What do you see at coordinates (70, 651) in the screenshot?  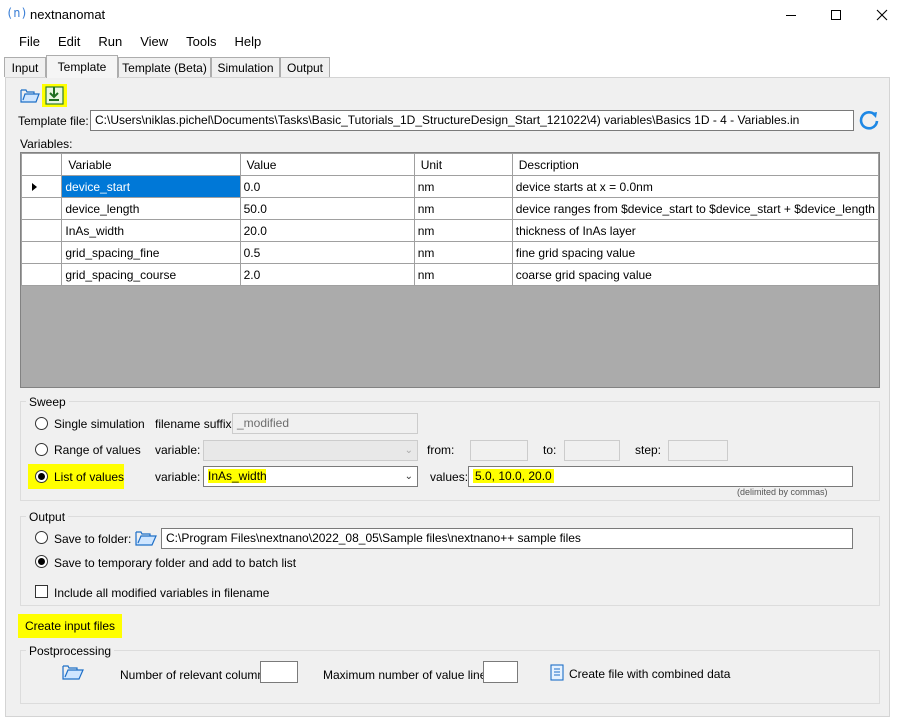 I see `postprocessing-group-title: Postprocessing` at bounding box center [70, 651].